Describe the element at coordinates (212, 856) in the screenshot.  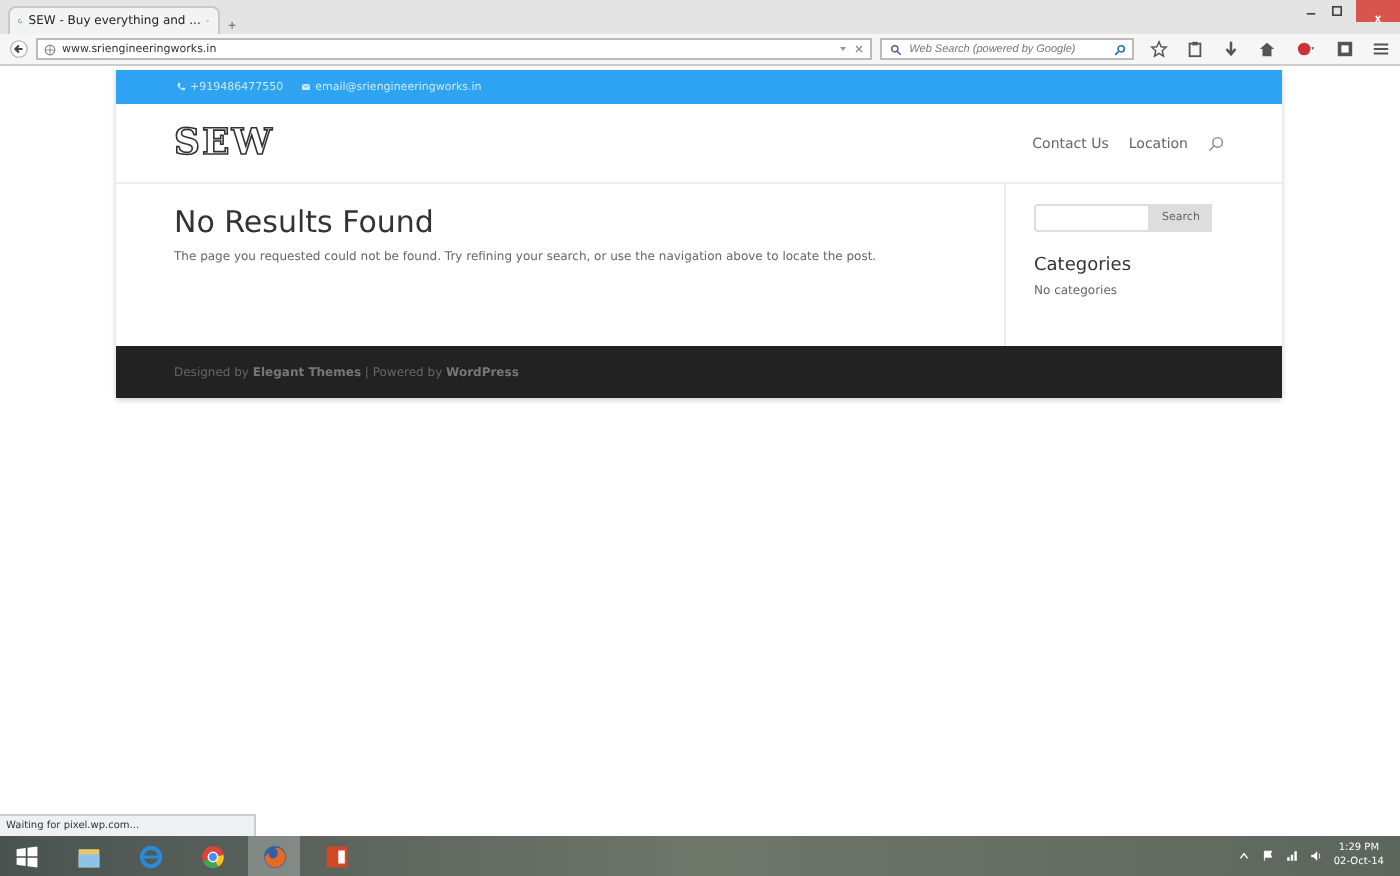
I see `ring-ball-icon` at that location.